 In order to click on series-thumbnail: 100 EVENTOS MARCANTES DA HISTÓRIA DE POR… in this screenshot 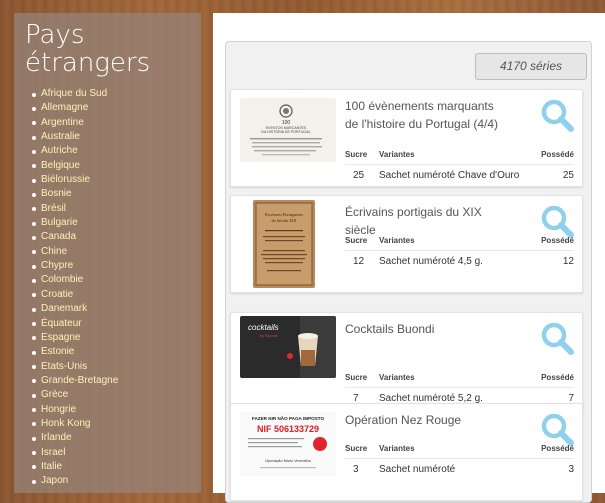, I will do `click(288, 130)`.